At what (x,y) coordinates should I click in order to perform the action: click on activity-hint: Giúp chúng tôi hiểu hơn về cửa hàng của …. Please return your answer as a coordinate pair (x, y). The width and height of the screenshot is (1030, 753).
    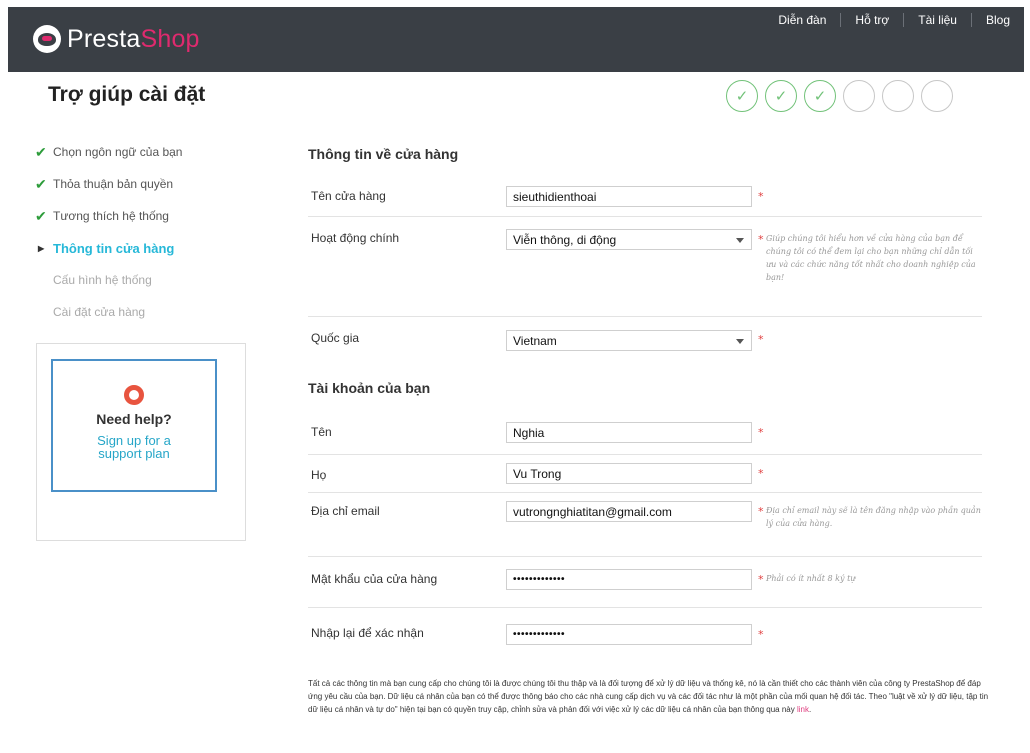
    Looking at the image, I should click on (871, 258).